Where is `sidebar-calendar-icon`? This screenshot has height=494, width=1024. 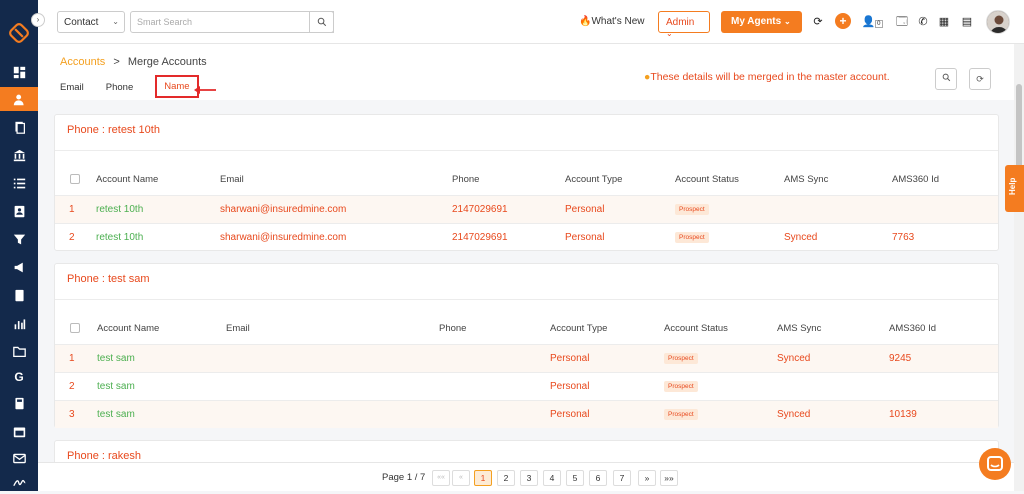 sidebar-calendar-icon is located at coordinates (19, 431).